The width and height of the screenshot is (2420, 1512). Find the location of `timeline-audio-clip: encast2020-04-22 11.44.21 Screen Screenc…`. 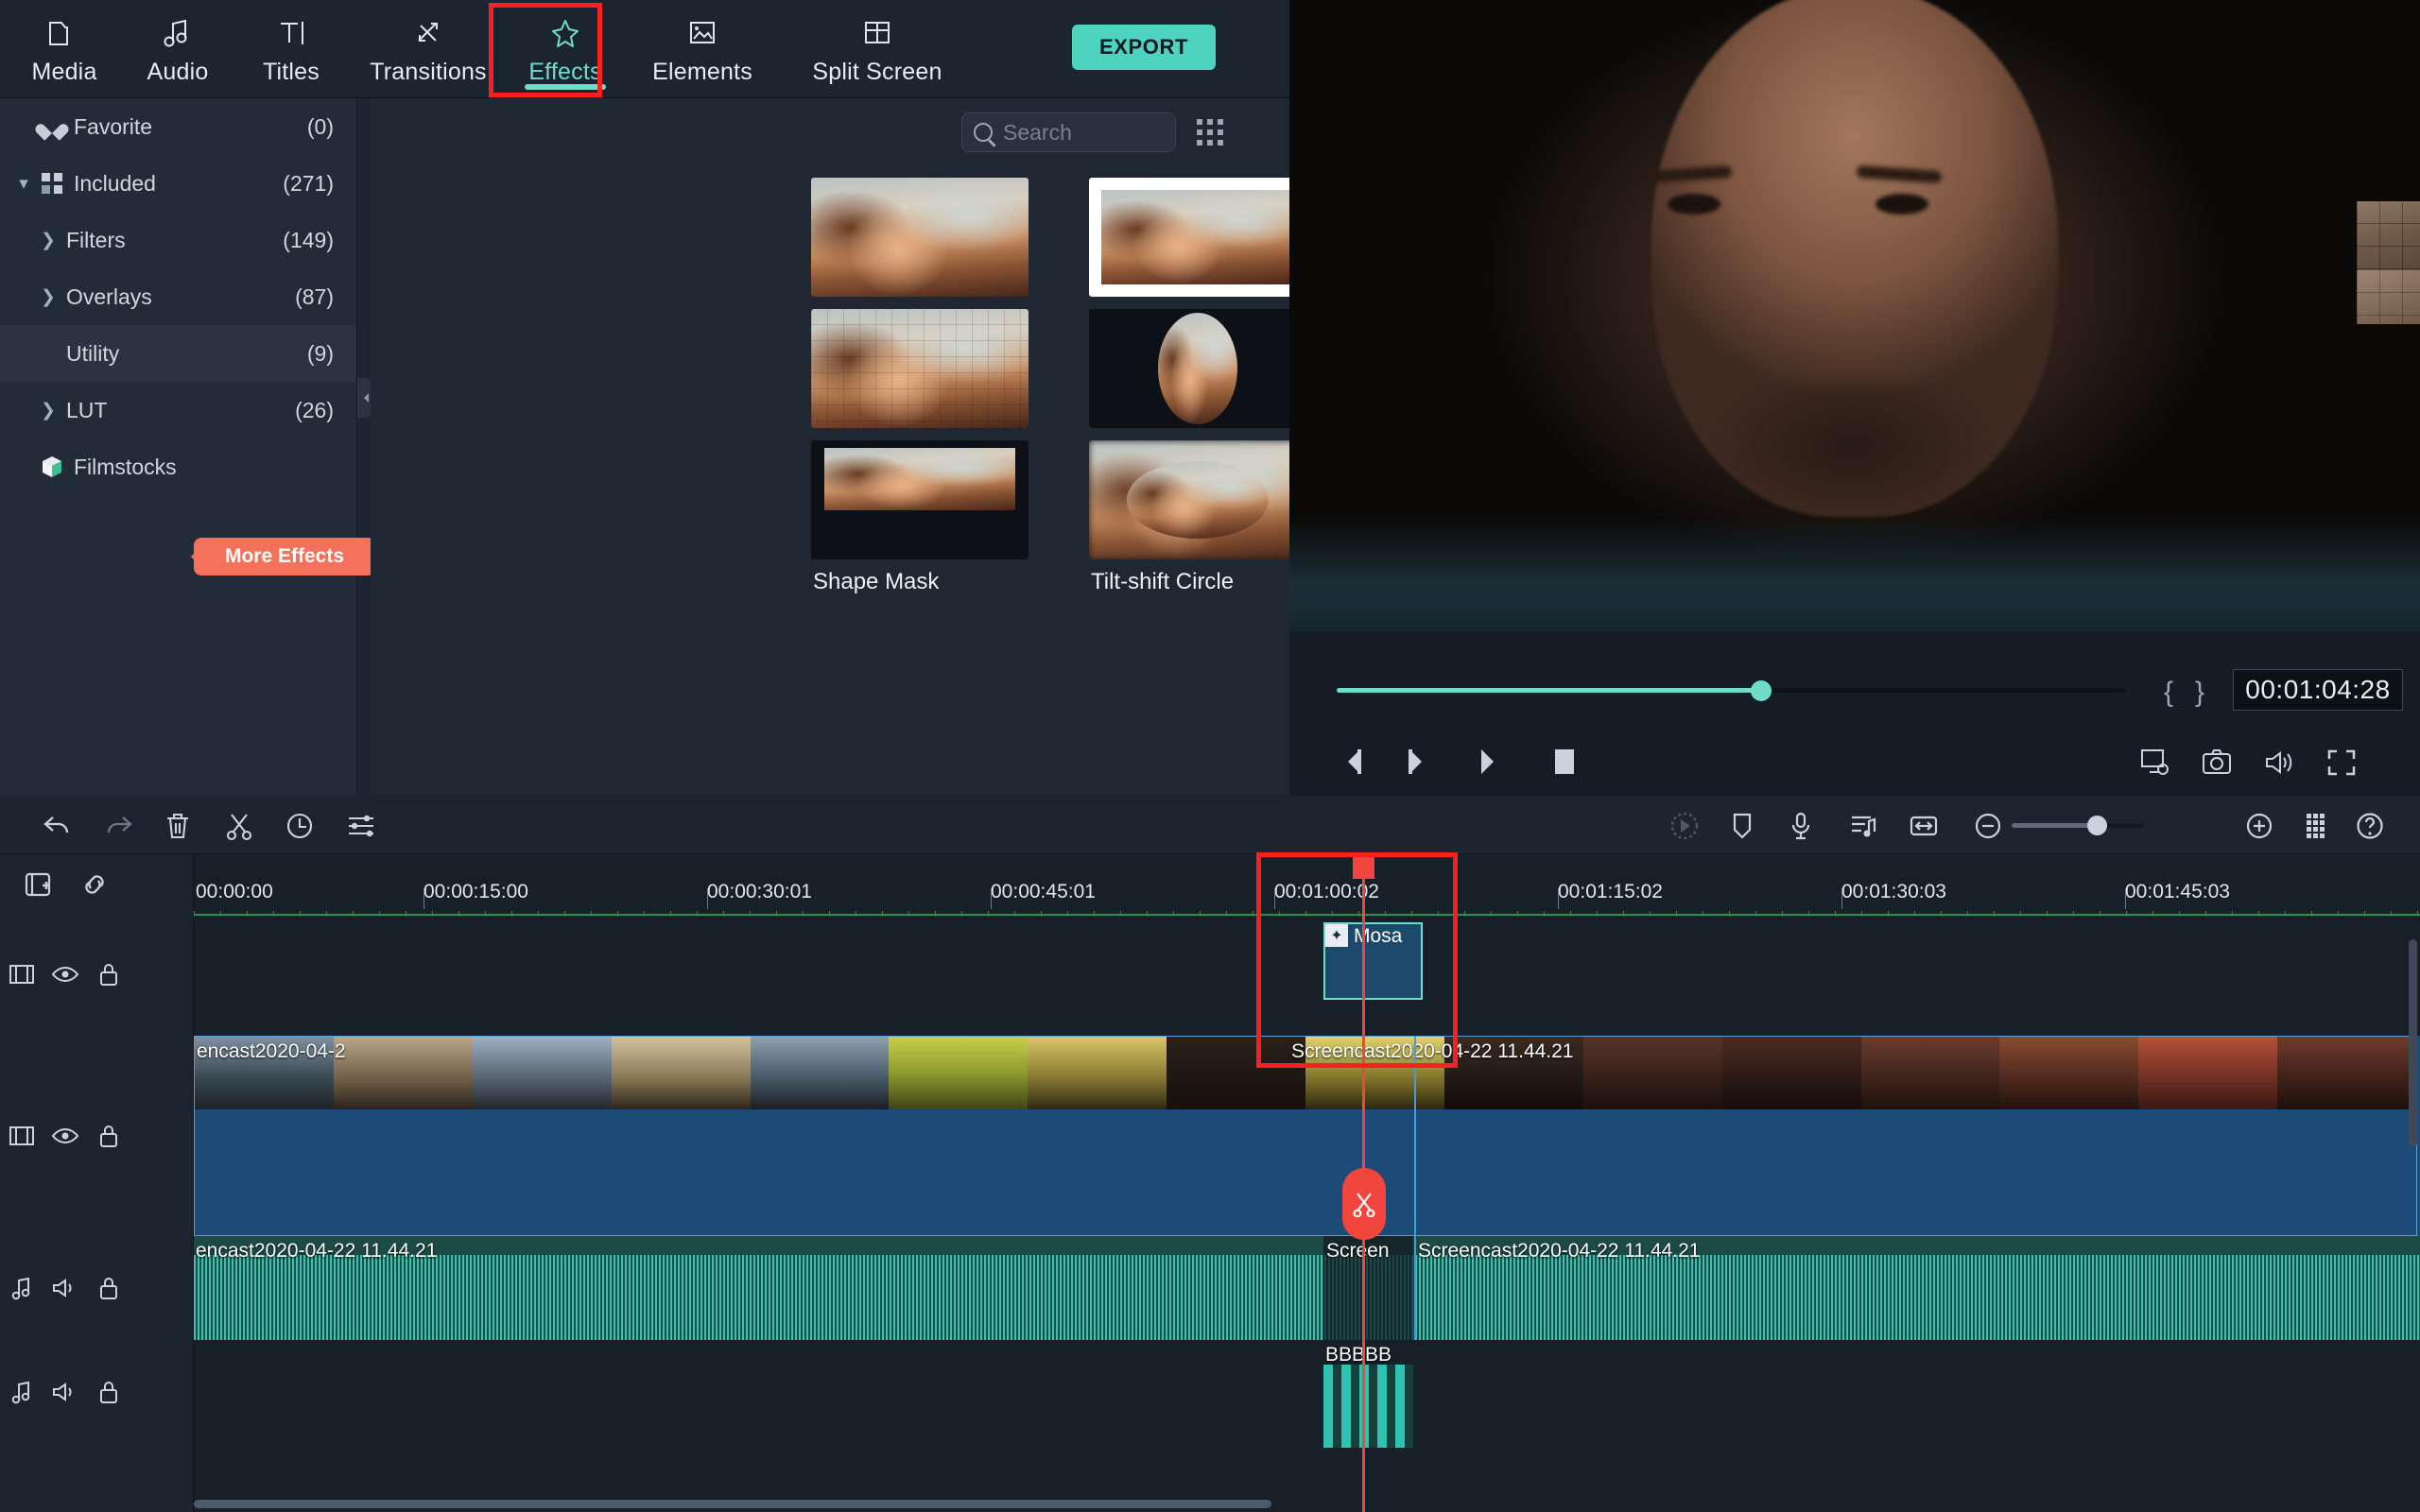

timeline-audio-clip: encast2020-04-22 11.44.21 Screen Screenc… is located at coordinates (1307, 1288).